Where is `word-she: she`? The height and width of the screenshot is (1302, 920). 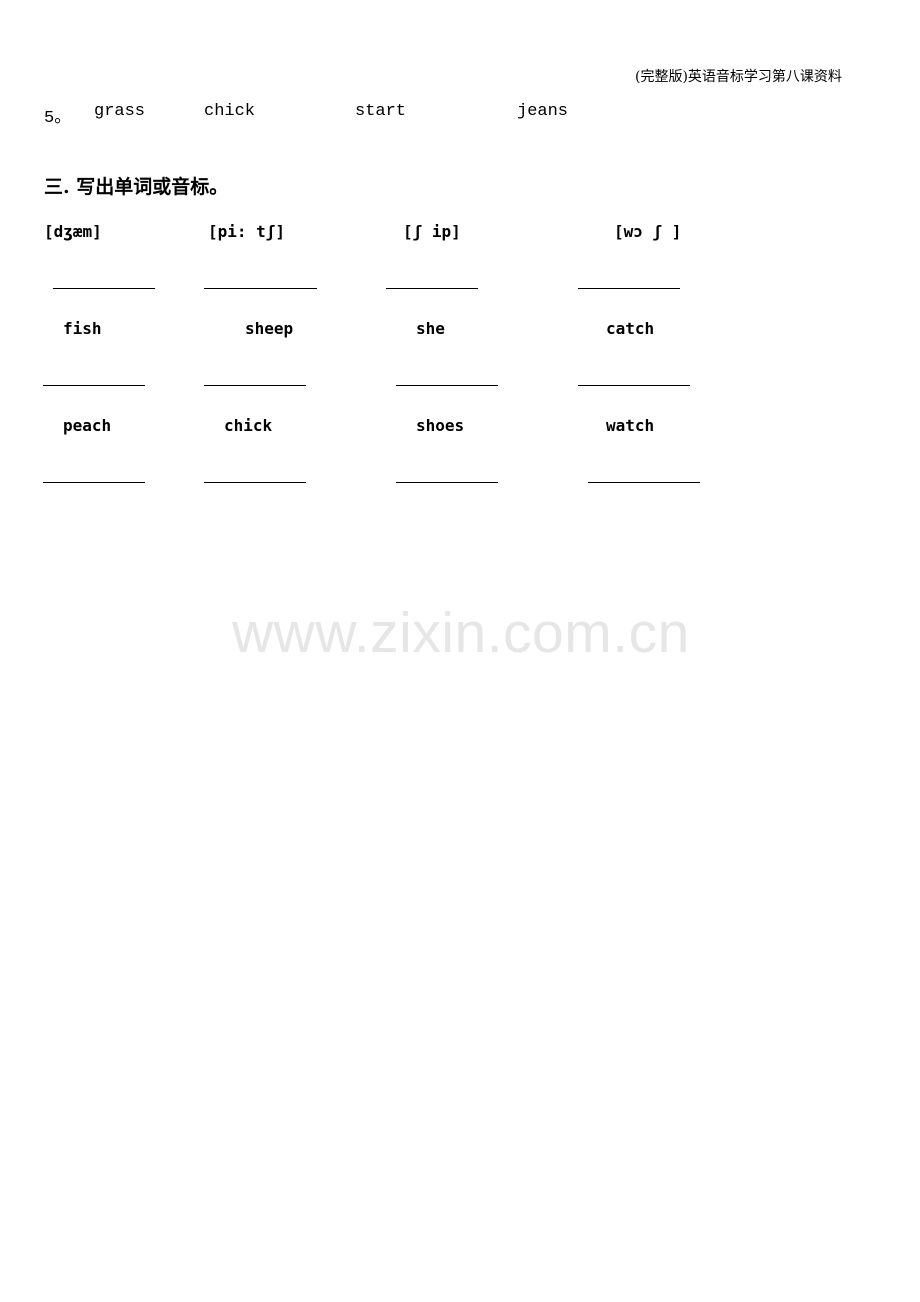 word-she: she is located at coordinates (430, 328).